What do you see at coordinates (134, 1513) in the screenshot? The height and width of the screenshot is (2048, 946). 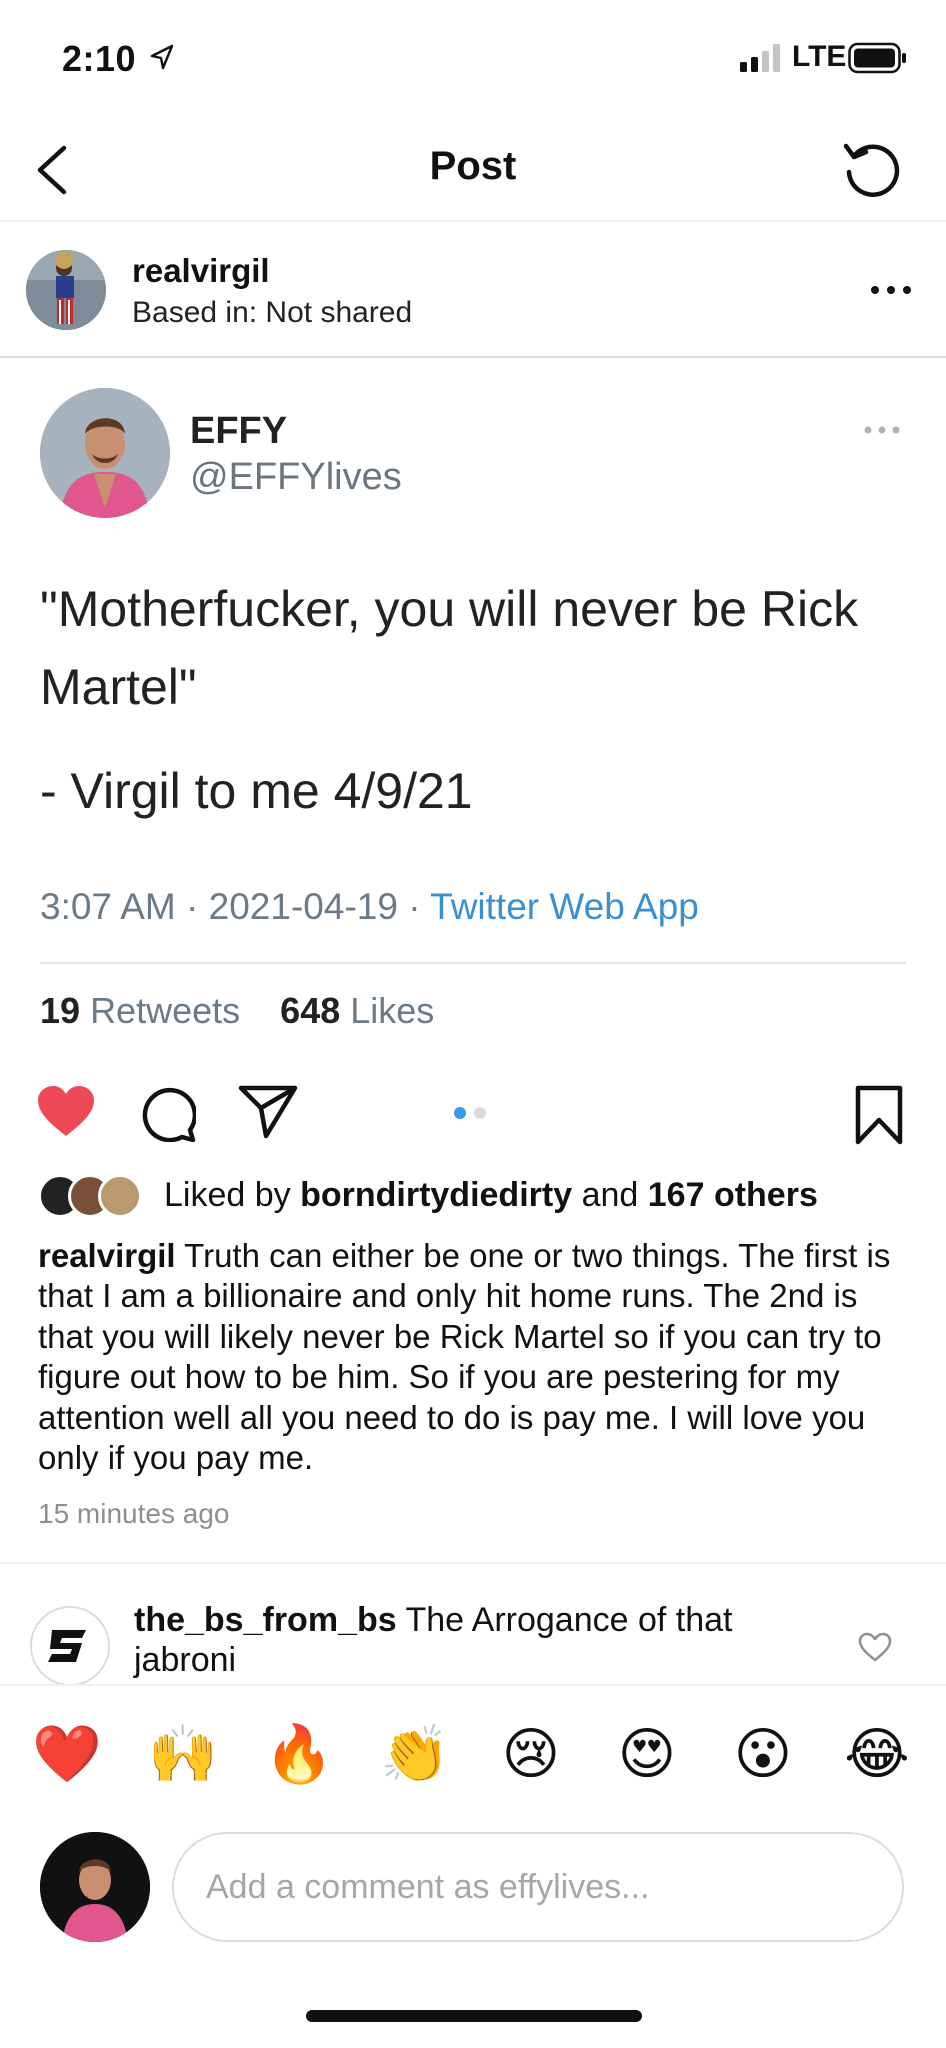 I see `post-timestamp: 15 minutes ago` at bounding box center [134, 1513].